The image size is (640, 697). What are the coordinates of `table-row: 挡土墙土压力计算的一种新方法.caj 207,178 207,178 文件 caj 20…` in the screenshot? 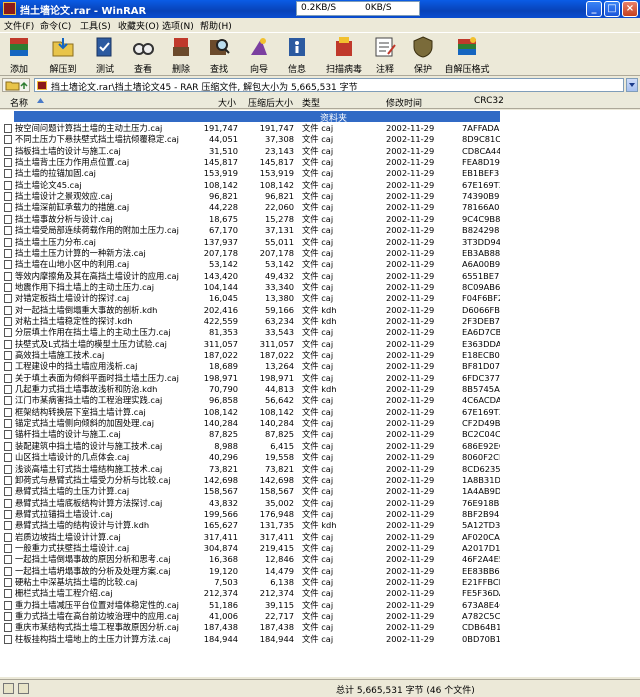 It's located at (320, 253).